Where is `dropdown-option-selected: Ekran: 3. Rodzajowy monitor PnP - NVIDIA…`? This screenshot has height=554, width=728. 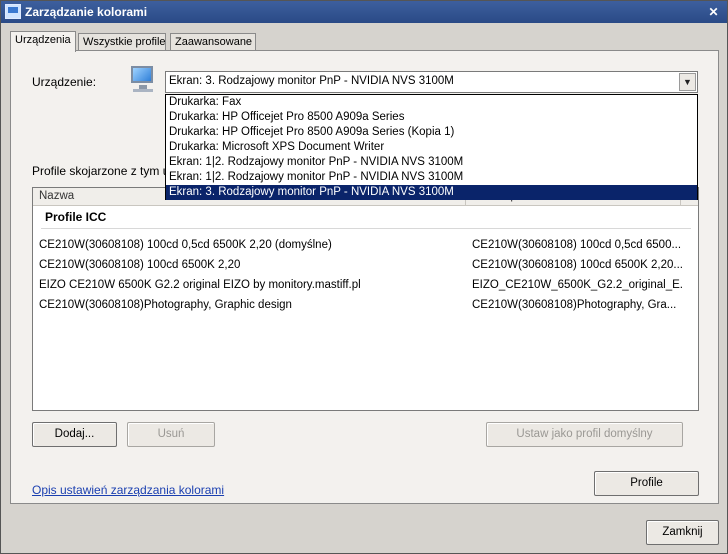
dropdown-option-selected: Ekran: 3. Rodzajowy monitor PnP - NVIDIA… is located at coordinates (431, 192).